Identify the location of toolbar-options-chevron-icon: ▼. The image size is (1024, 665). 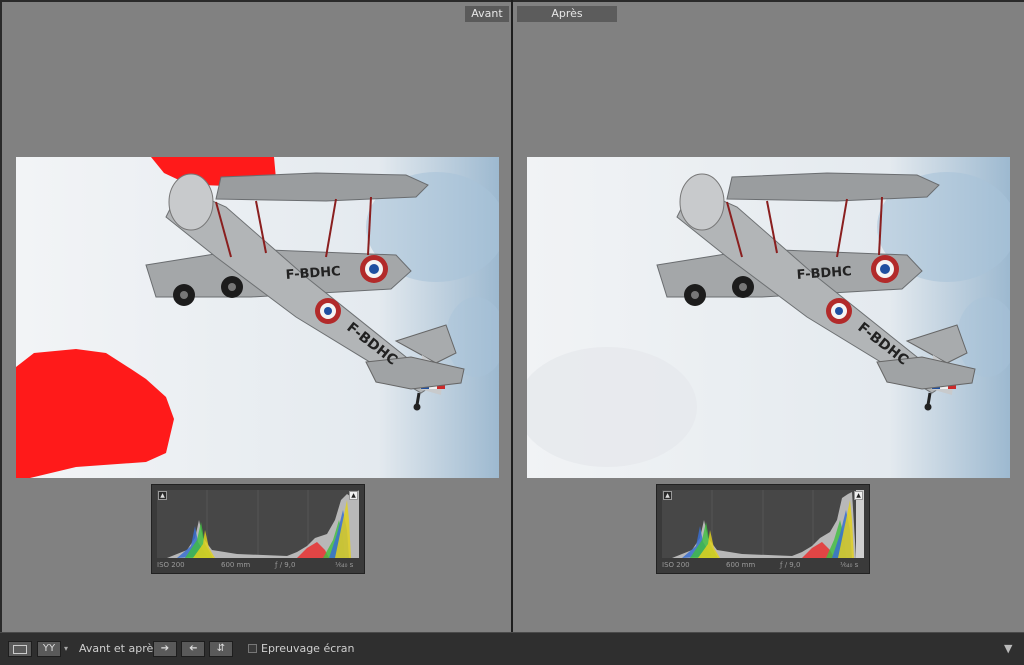
(1008, 648).